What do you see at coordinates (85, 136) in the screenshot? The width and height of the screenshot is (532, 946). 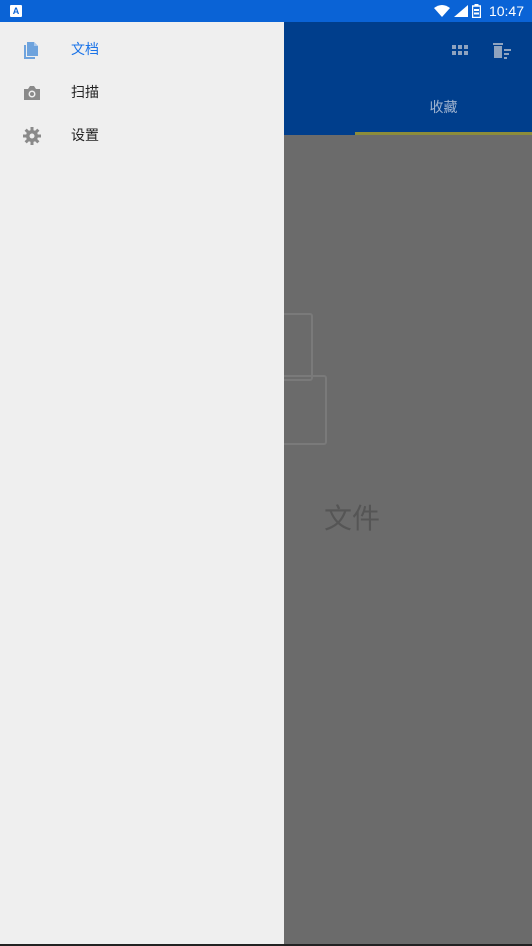 I see `drawer-item-label: 设置` at bounding box center [85, 136].